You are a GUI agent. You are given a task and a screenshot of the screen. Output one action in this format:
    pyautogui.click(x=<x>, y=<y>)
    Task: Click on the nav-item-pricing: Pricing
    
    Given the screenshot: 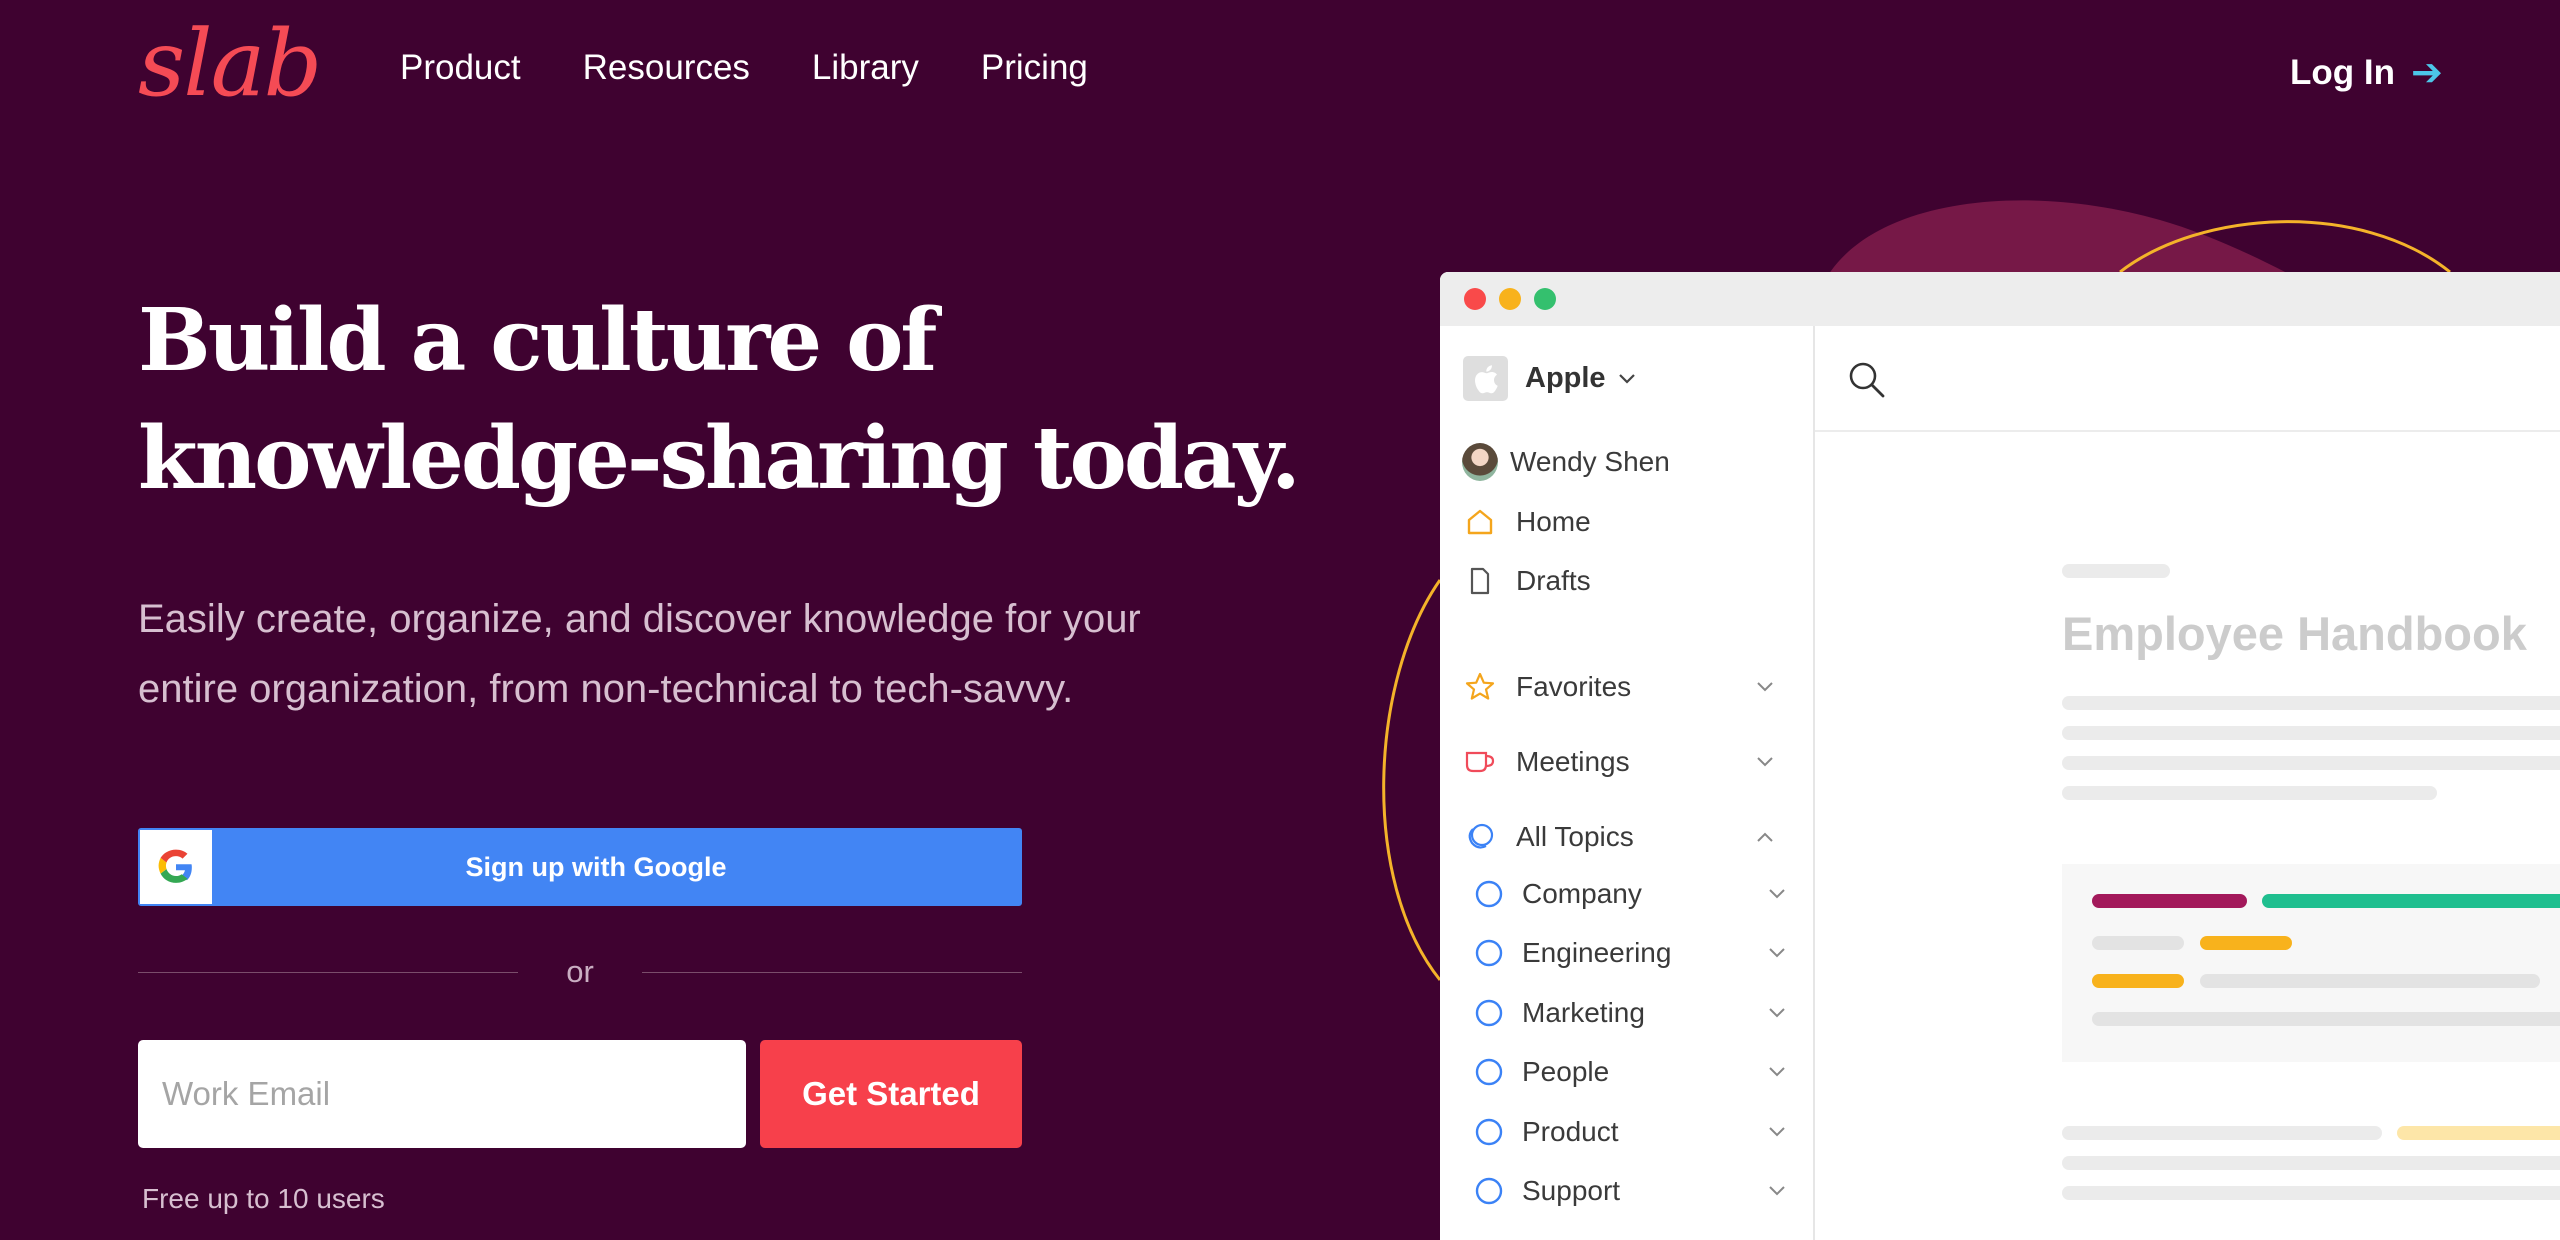 What is the action you would take?
    pyautogui.click(x=1034, y=68)
    